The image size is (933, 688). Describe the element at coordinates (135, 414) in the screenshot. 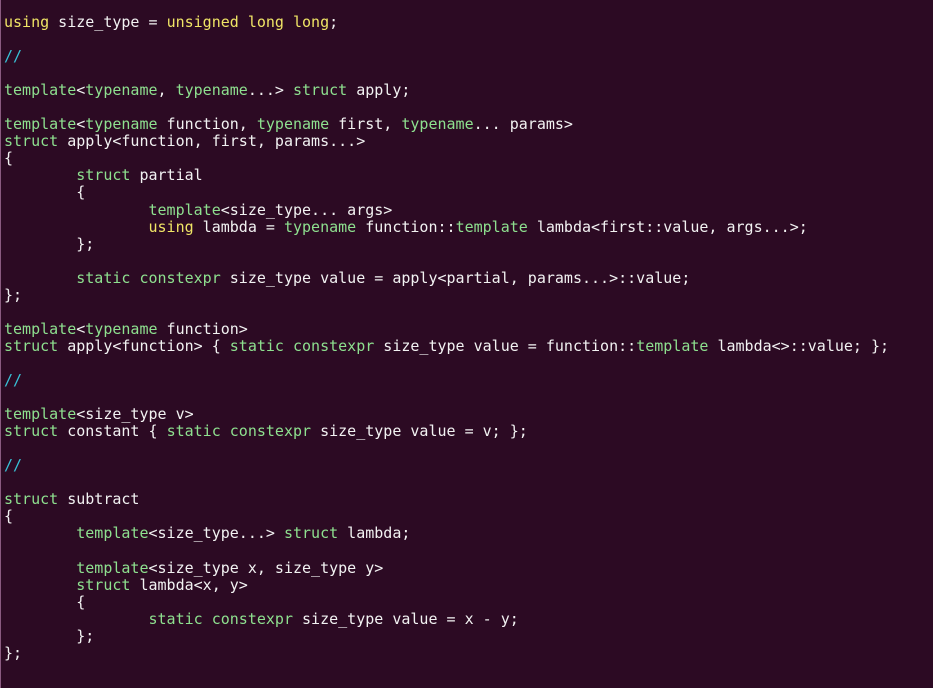

I see `code-token-normal: <size_type v>` at that location.